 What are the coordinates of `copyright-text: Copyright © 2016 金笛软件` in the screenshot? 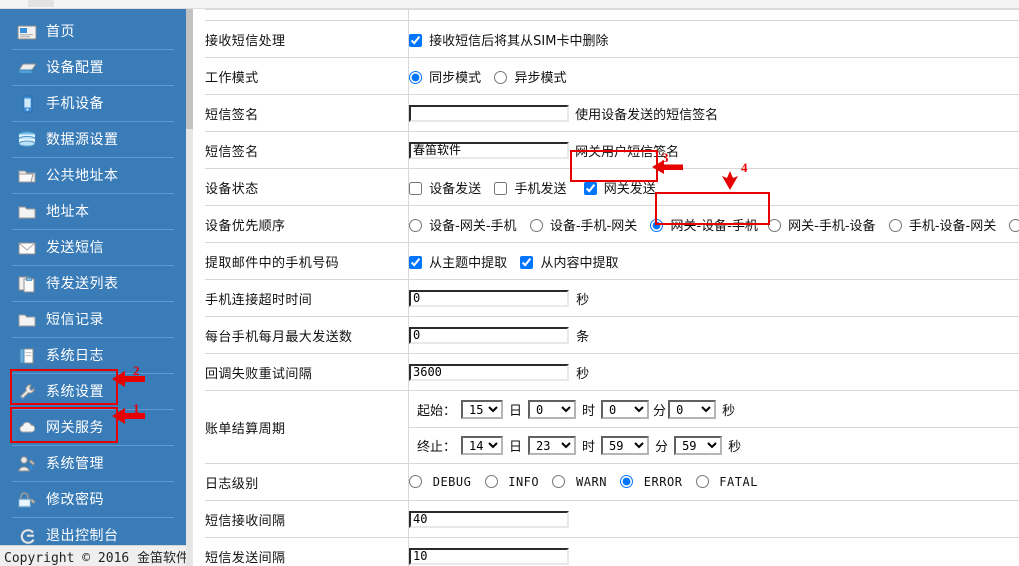 It's located at (97, 558).